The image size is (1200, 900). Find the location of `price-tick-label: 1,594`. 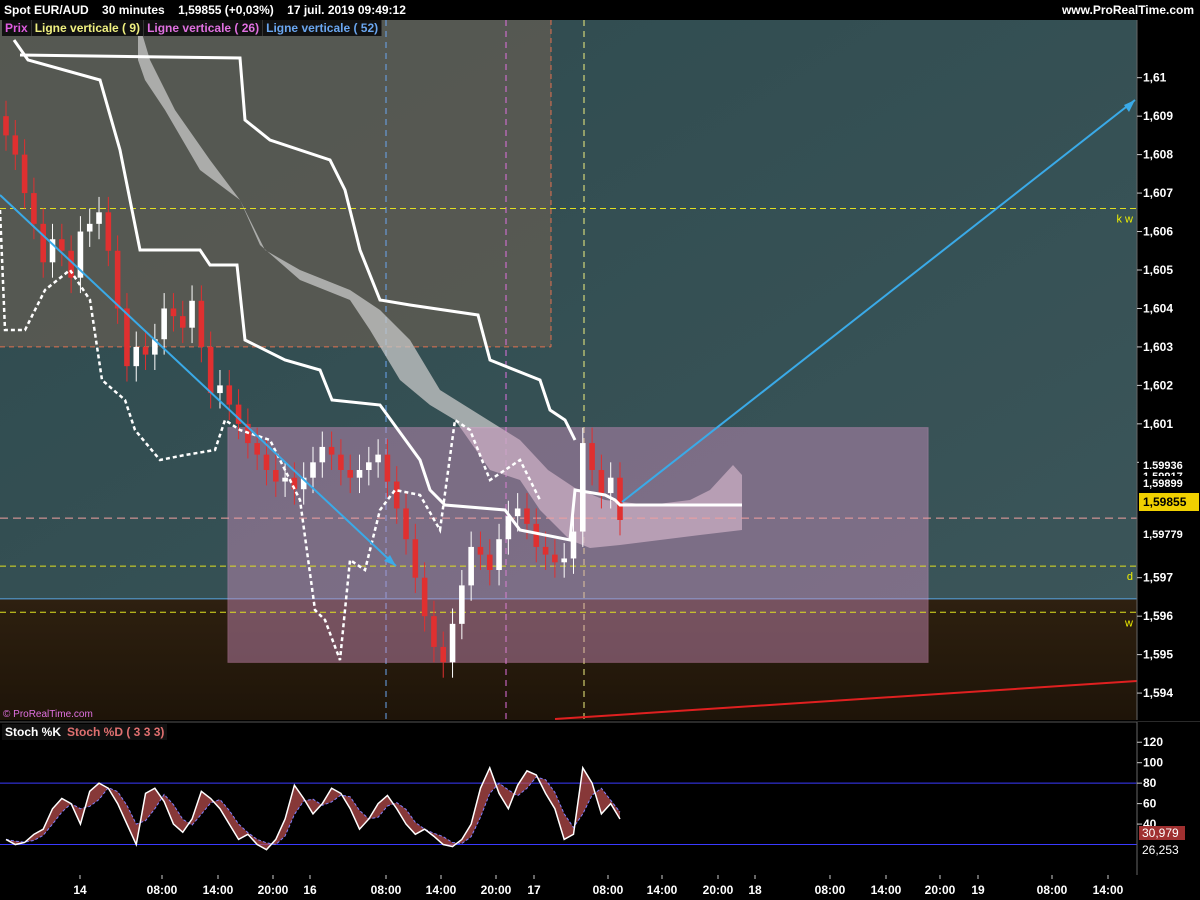

price-tick-label: 1,594 is located at coordinates (1158, 693).